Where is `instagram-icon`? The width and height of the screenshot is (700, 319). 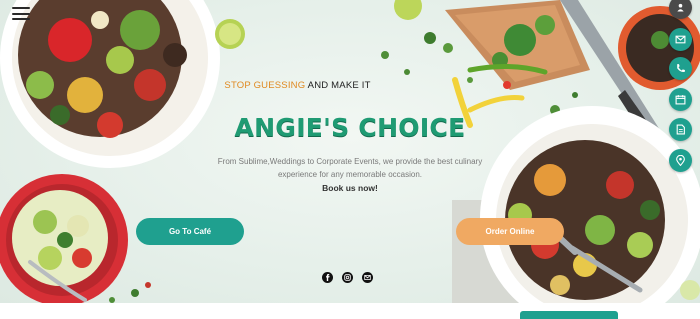
instagram-icon is located at coordinates (347, 277).